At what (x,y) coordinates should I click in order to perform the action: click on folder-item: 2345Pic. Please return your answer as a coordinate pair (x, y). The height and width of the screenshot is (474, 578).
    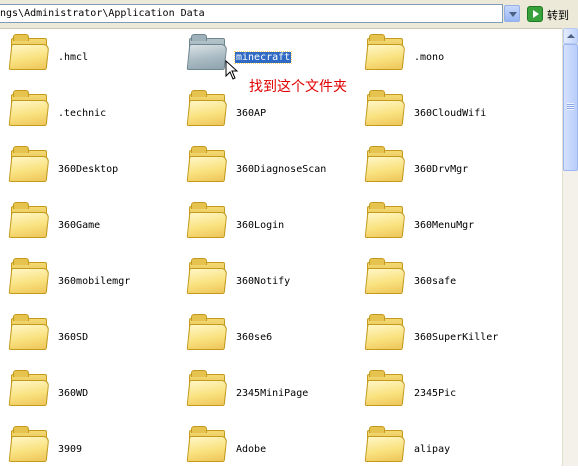
    Looking at the image, I should click on (453, 393).